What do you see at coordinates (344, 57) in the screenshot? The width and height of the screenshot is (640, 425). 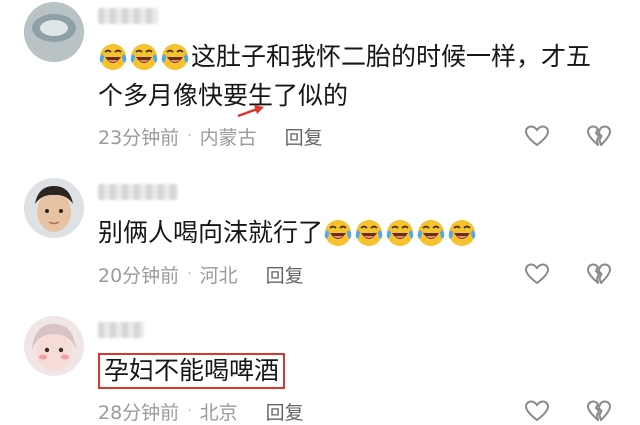 I see `comment-text: 这肚子和我怀二胎的时候一样，才五` at bounding box center [344, 57].